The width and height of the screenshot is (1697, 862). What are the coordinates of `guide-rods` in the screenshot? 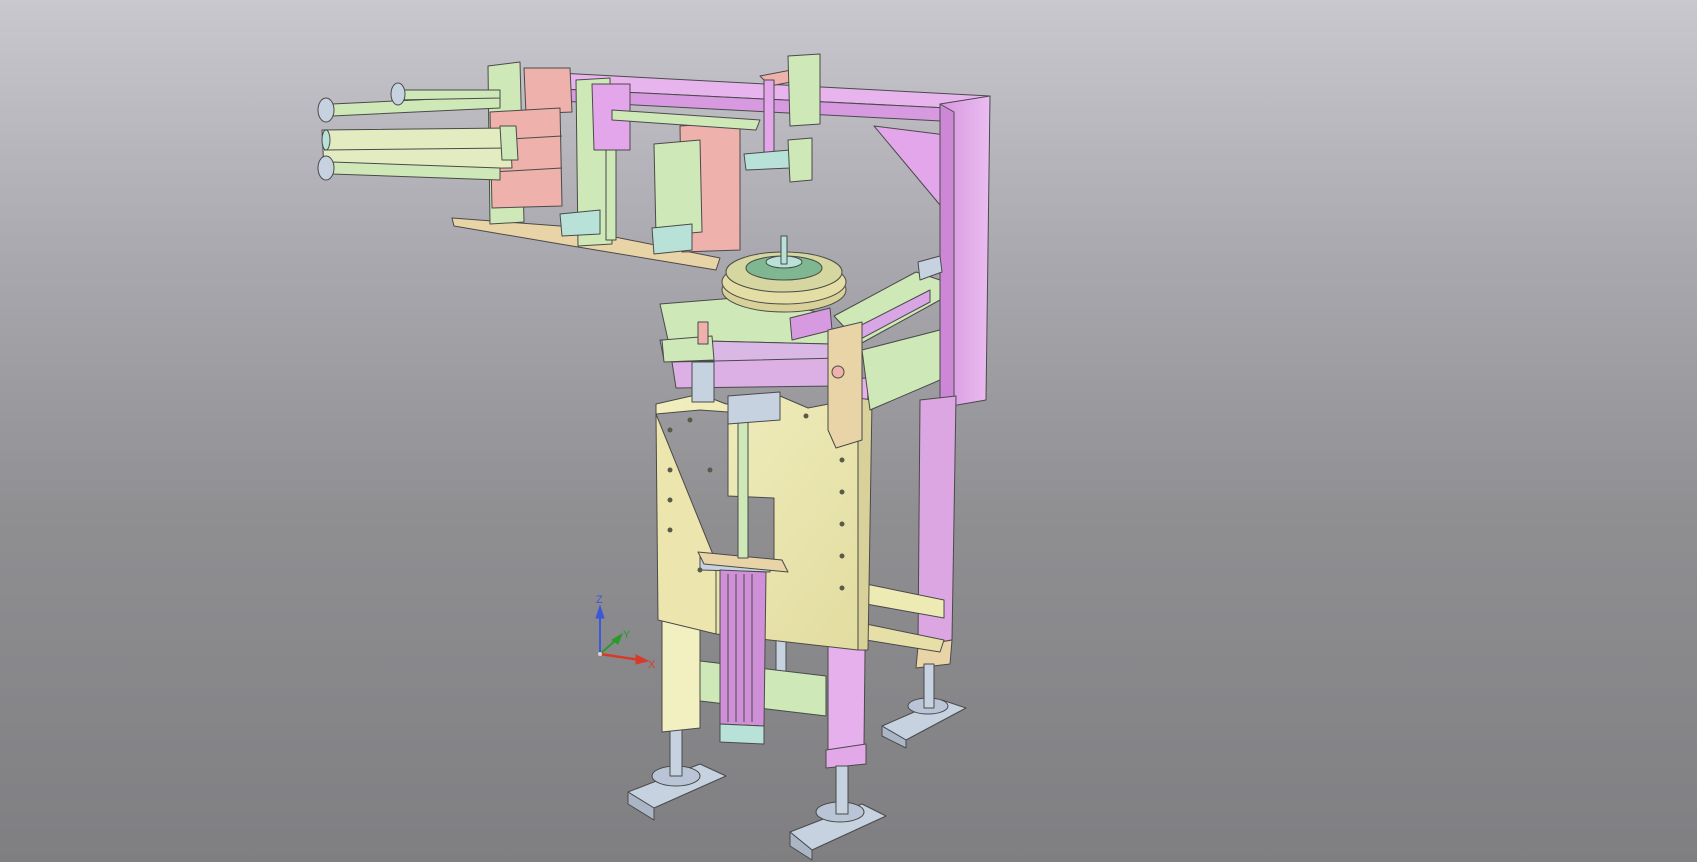 It's located at (418, 131).